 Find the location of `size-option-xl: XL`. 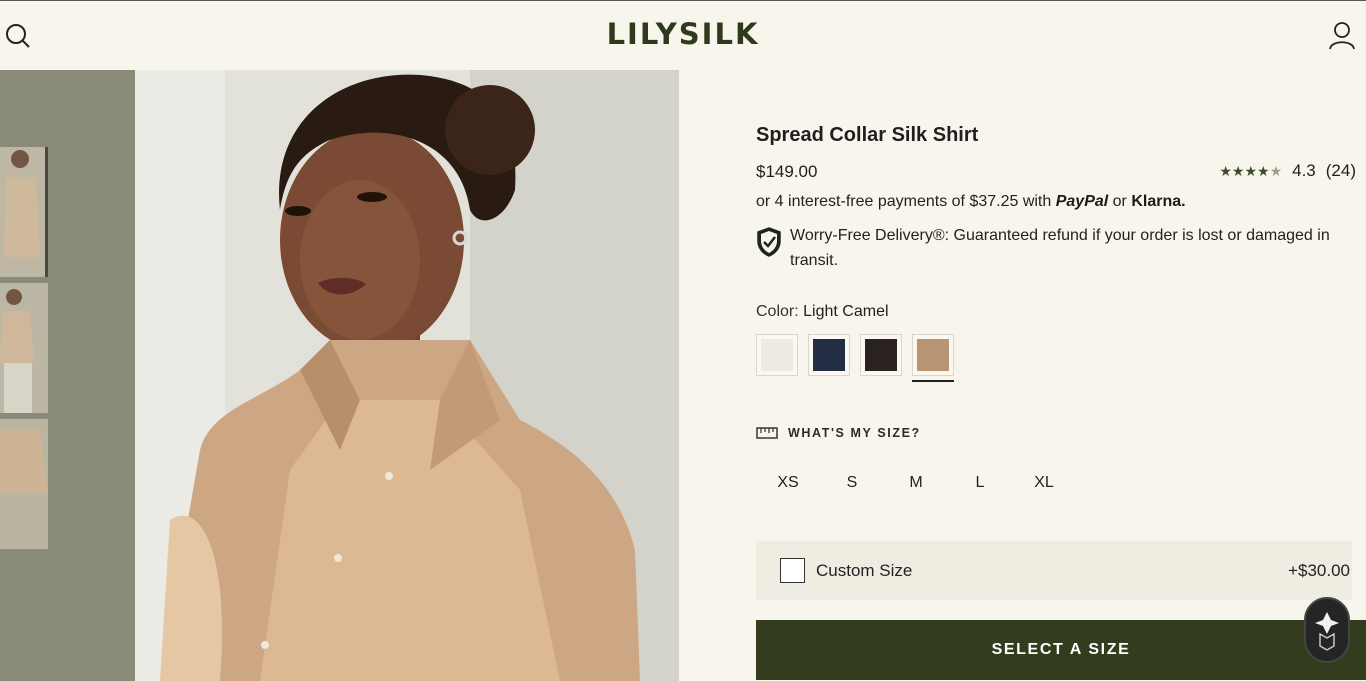

size-option-xl: XL is located at coordinates (1044, 483).